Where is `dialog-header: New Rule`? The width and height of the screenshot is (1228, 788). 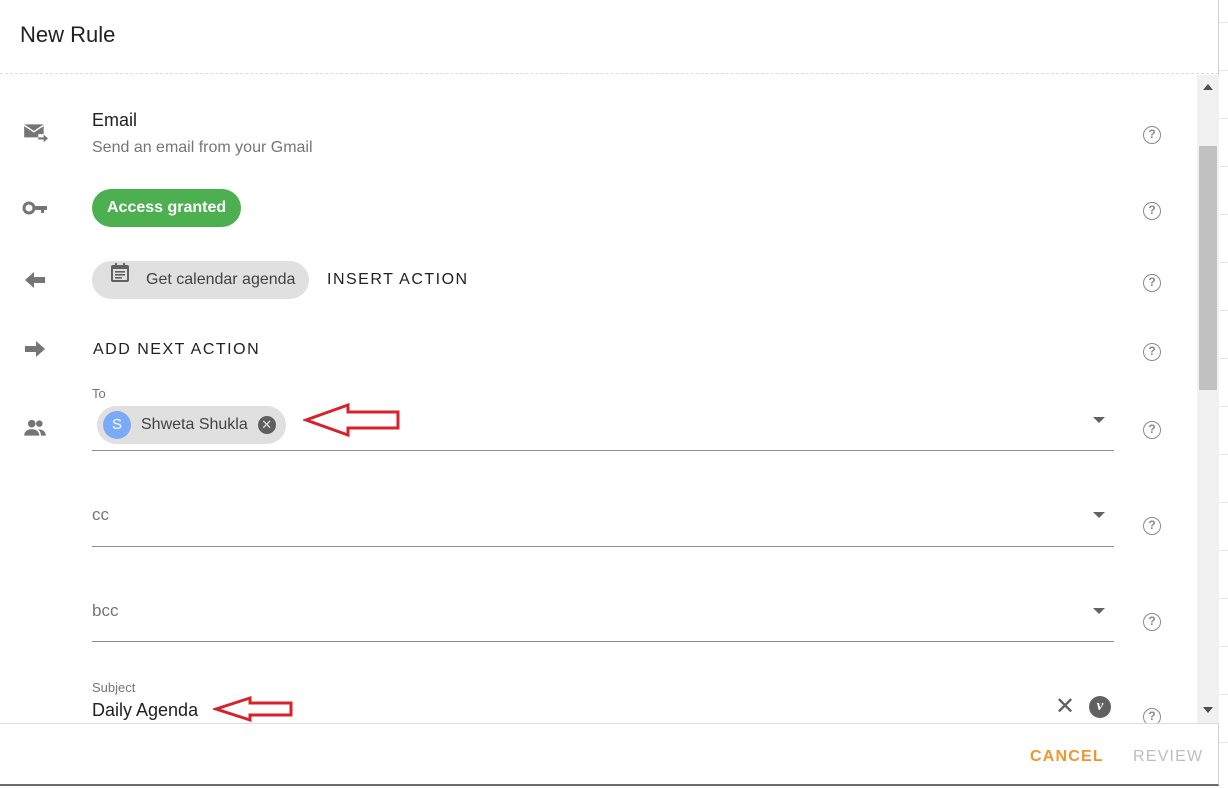
dialog-header: New Rule is located at coordinates (609, 37).